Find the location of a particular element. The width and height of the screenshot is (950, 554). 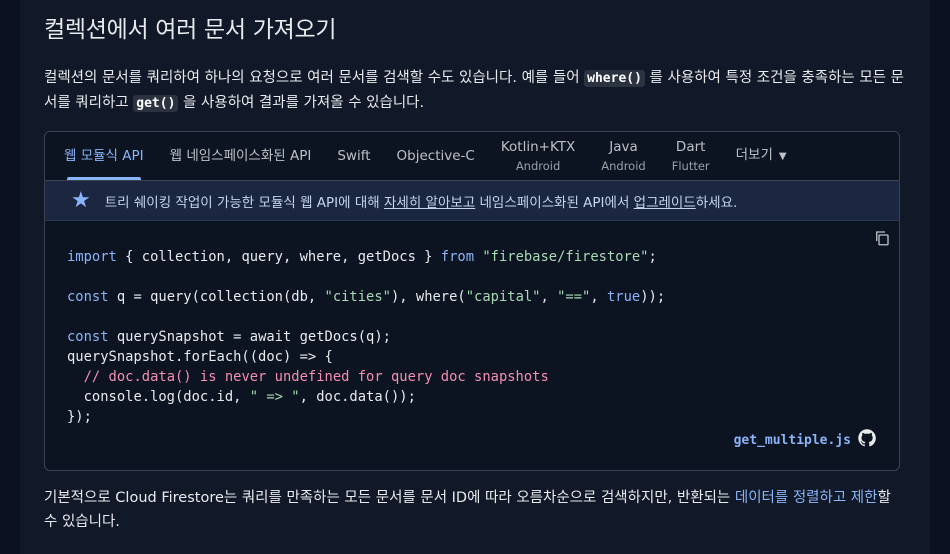

learn-more-link: 자세히 알아보고 is located at coordinates (429, 203).